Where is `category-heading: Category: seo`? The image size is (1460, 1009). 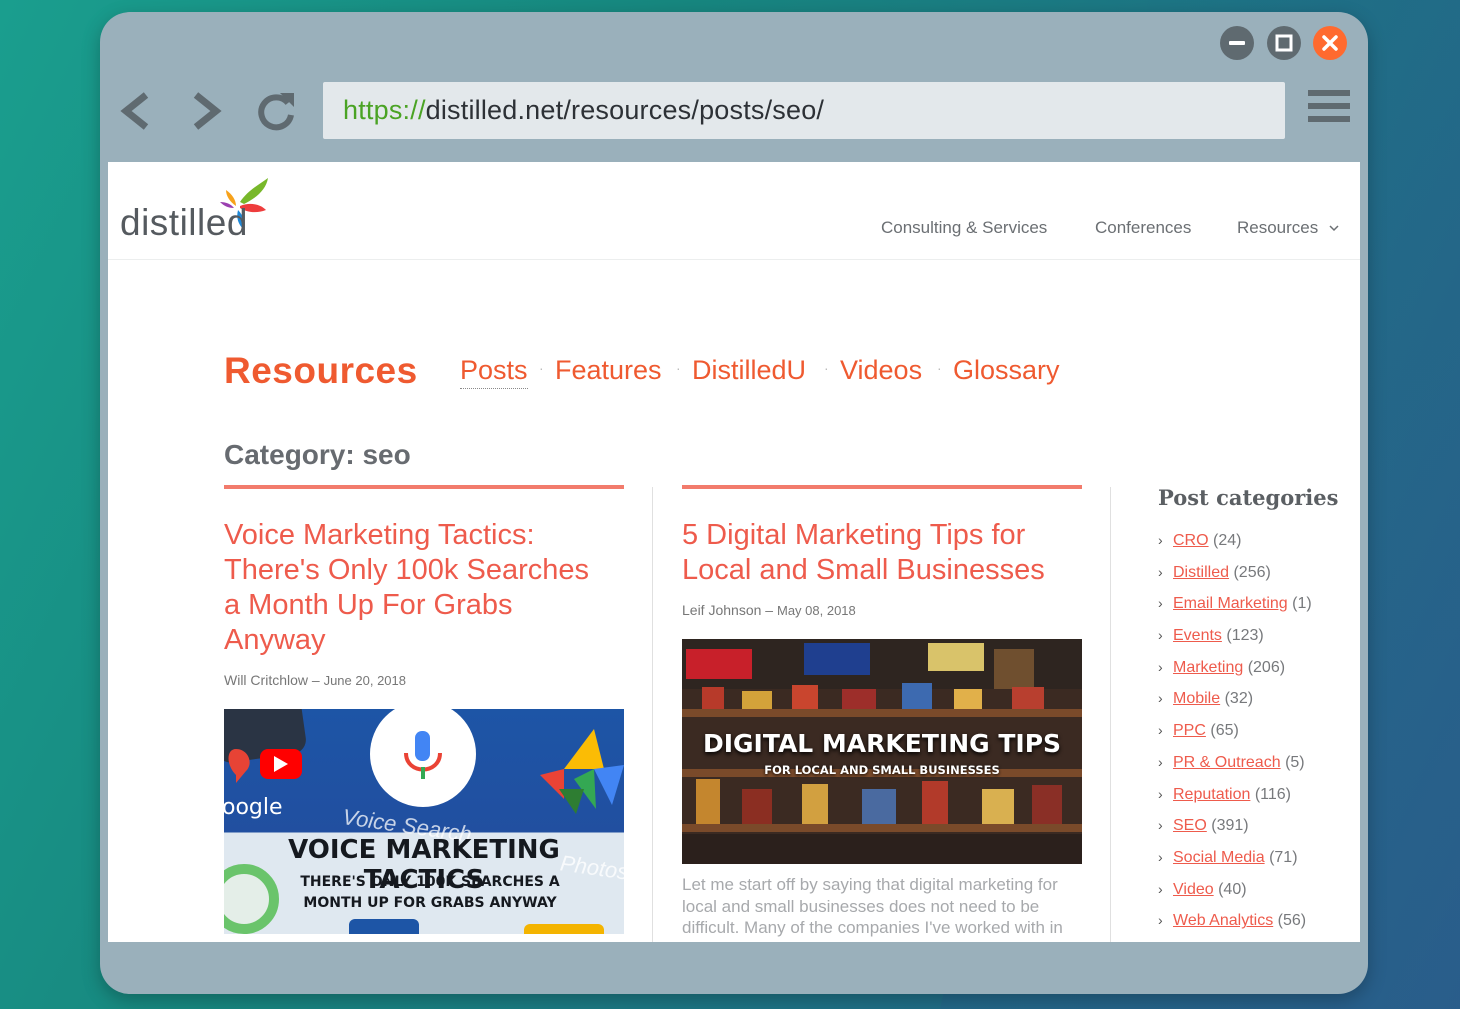 category-heading: Category: seo is located at coordinates (317, 454).